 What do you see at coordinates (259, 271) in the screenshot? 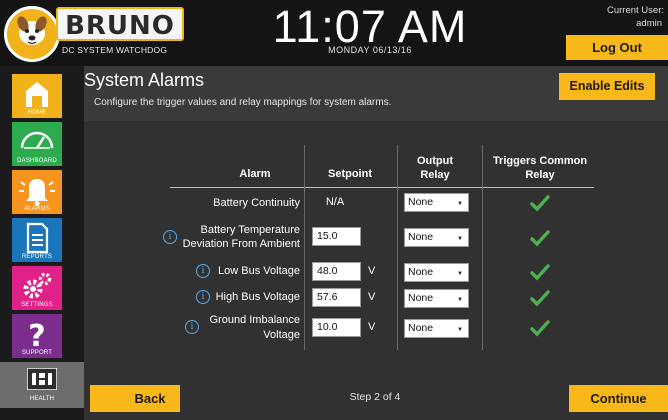
I see `alarm-name: Low Bus Voltage` at bounding box center [259, 271].